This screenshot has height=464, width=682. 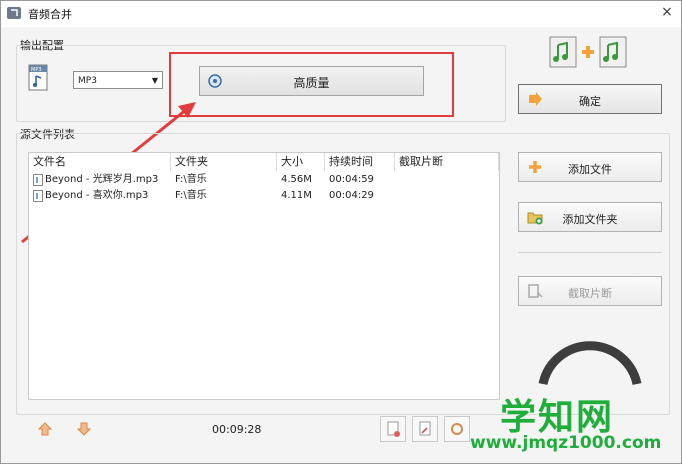 What do you see at coordinates (360, 162) in the screenshot?
I see `column-header-duration: 持续时间` at bounding box center [360, 162].